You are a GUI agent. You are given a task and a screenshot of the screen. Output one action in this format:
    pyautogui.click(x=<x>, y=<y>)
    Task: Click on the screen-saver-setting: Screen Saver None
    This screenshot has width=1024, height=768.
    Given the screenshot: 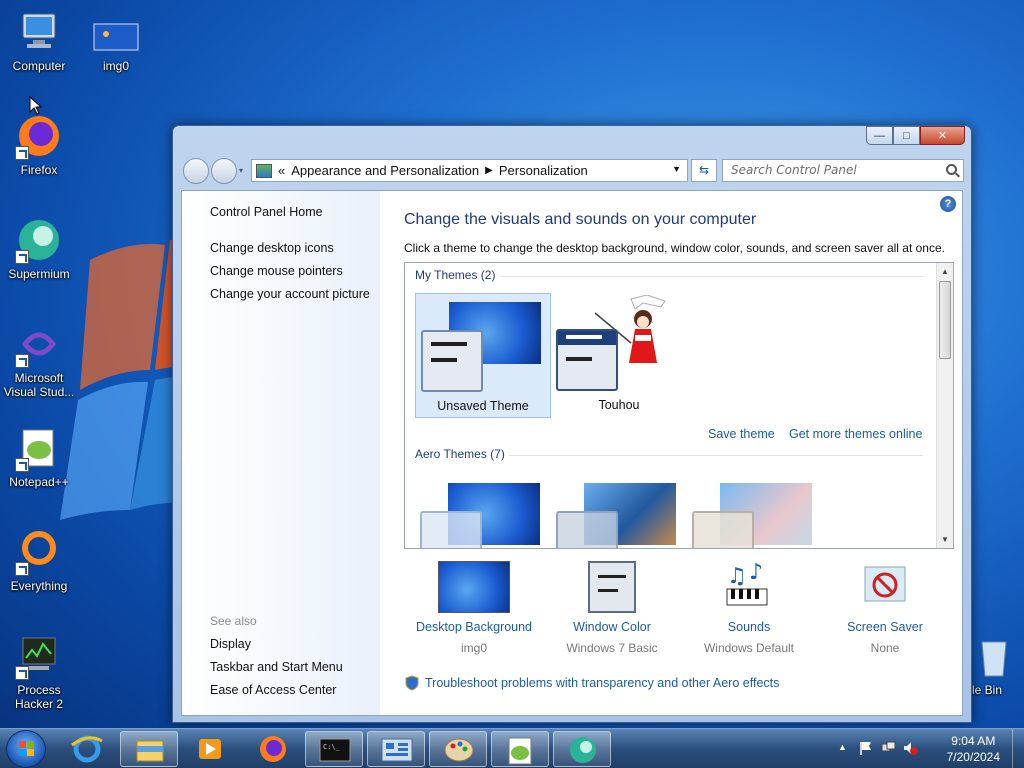 What is the action you would take?
    pyautogui.click(x=885, y=608)
    